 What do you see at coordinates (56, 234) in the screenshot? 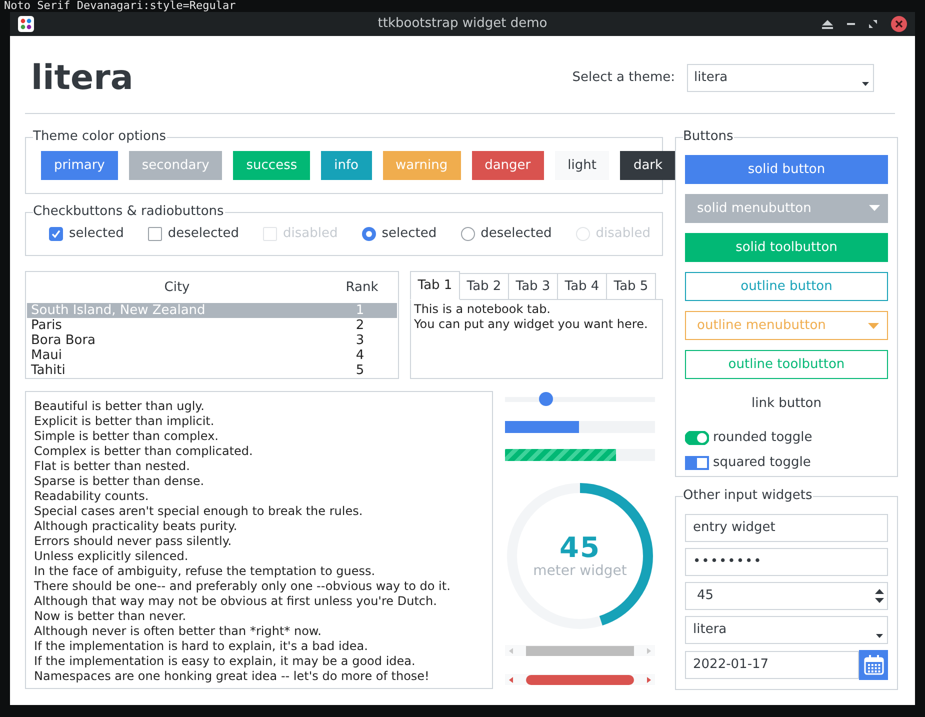
I see `checked-checkbox` at bounding box center [56, 234].